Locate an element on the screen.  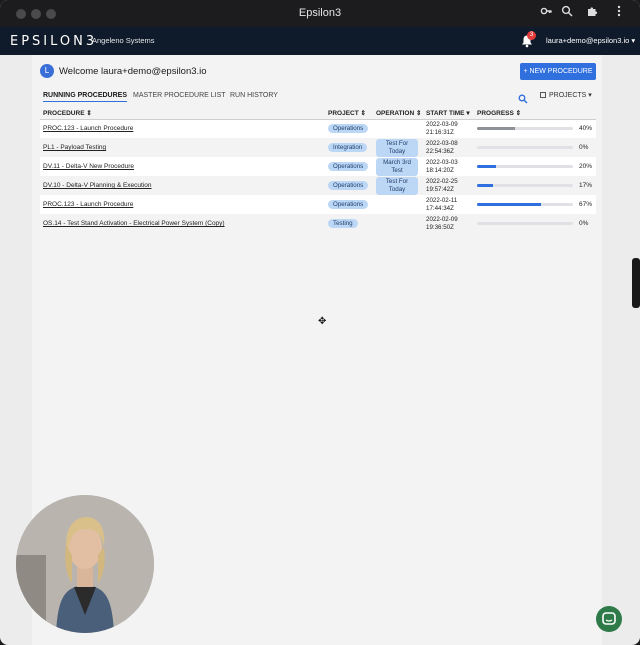
app-logo: EPSILON3 is located at coordinates (53, 41).